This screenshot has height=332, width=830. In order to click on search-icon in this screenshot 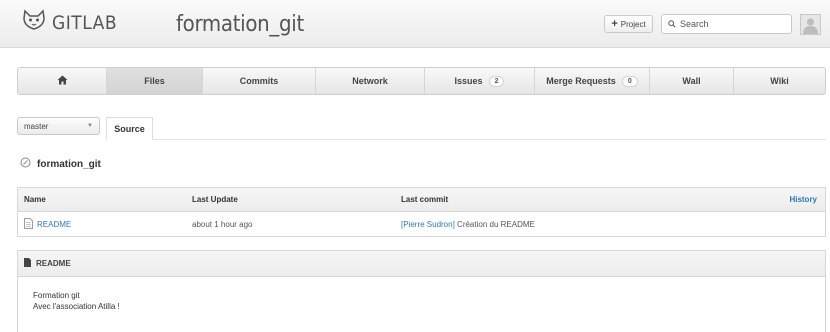, I will do `click(672, 24)`.